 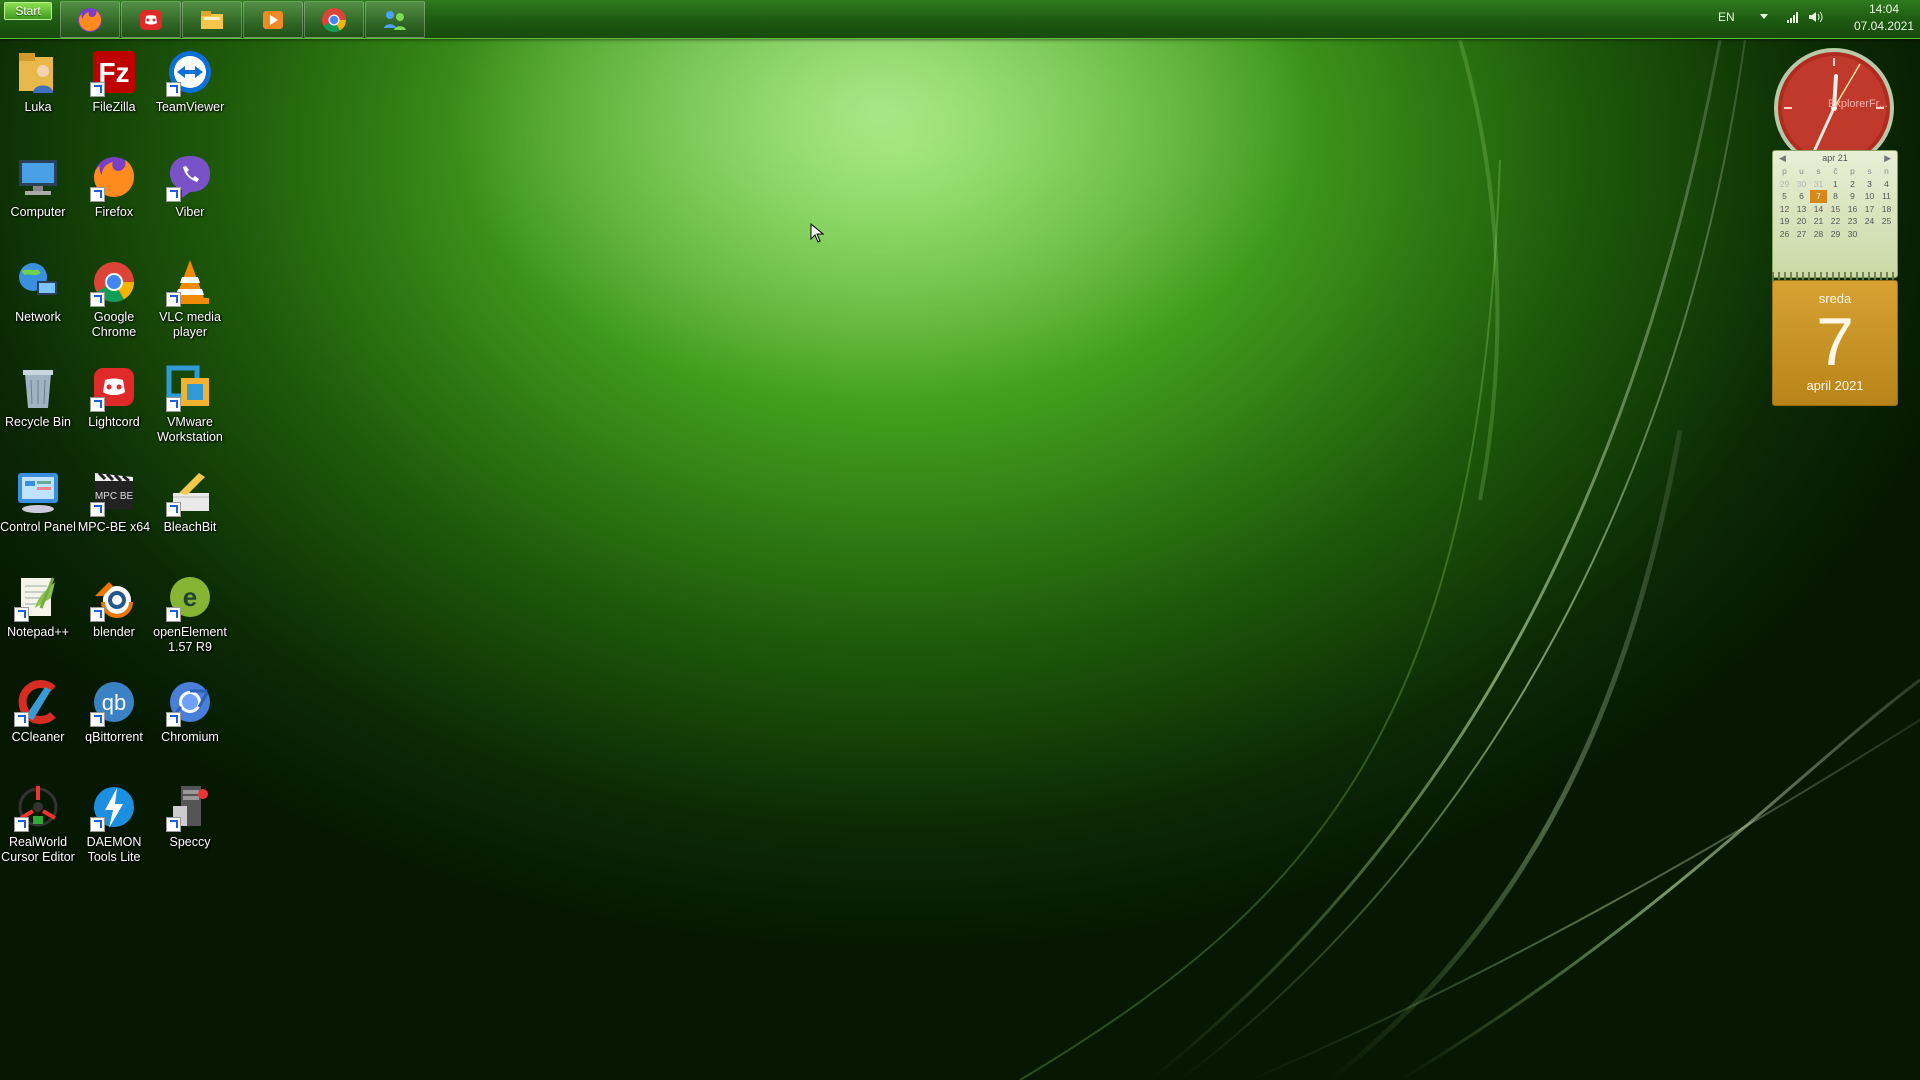 What do you see at coordinates (817, 233) in the screenshot?
I see `mouse-cursor-icon` at bounding box center [817, 233].